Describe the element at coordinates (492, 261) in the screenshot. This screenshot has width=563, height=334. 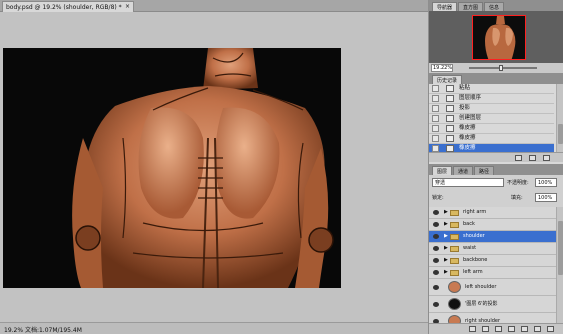
I see `layer-group-row: ▶ backbone` at that location.